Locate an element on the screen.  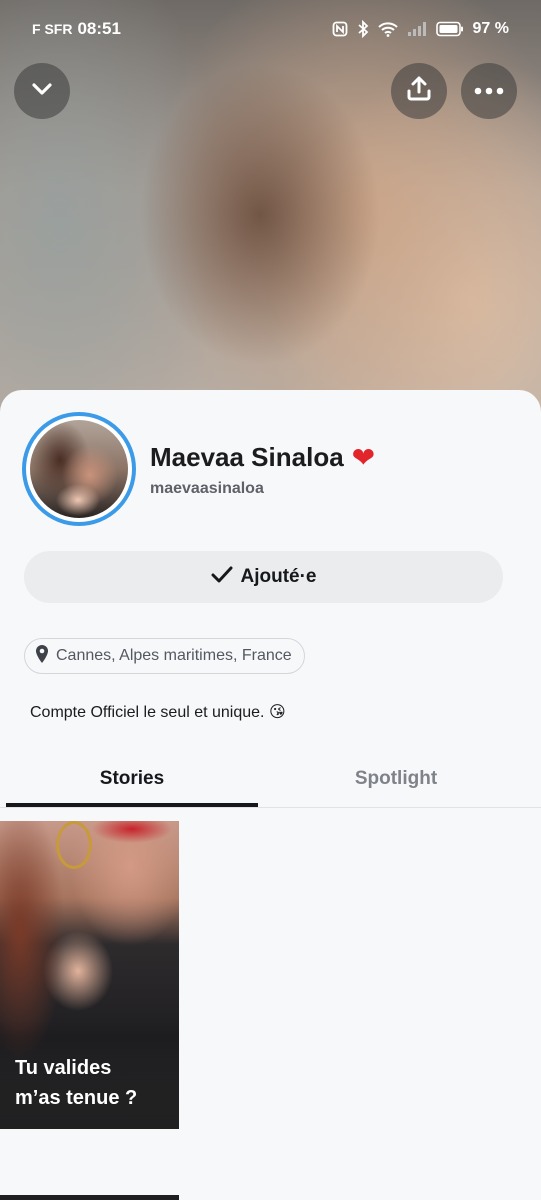
bio-text: Compte Officiel le seul et unique. 😘 is located at coordinates (158, 712).